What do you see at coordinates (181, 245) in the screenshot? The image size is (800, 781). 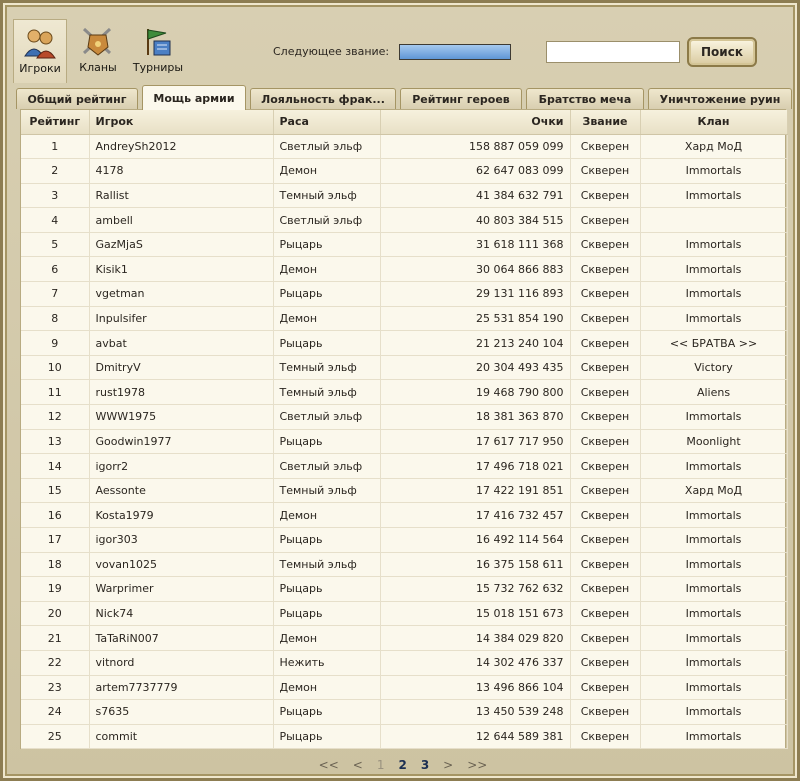 I see `cell-player-link: GazMjaS` at bounding box center [181, 245].